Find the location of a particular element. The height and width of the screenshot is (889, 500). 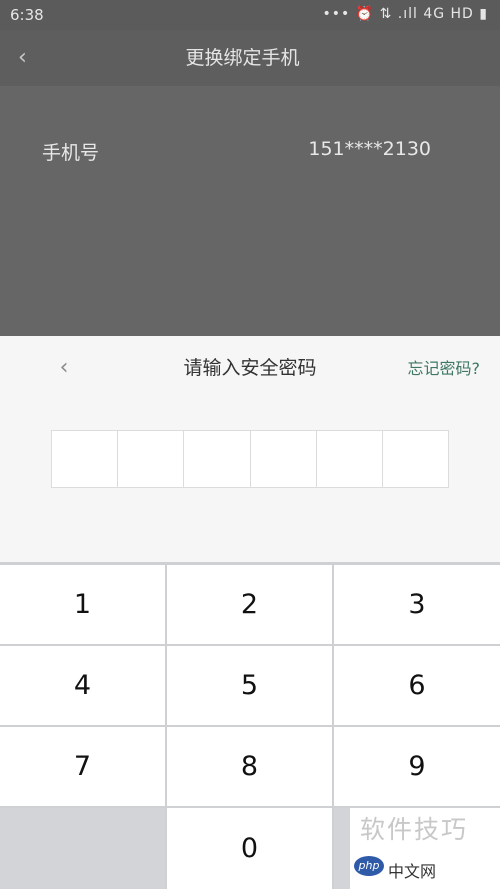

key-9: 9 is located at coordinates (417, 766).